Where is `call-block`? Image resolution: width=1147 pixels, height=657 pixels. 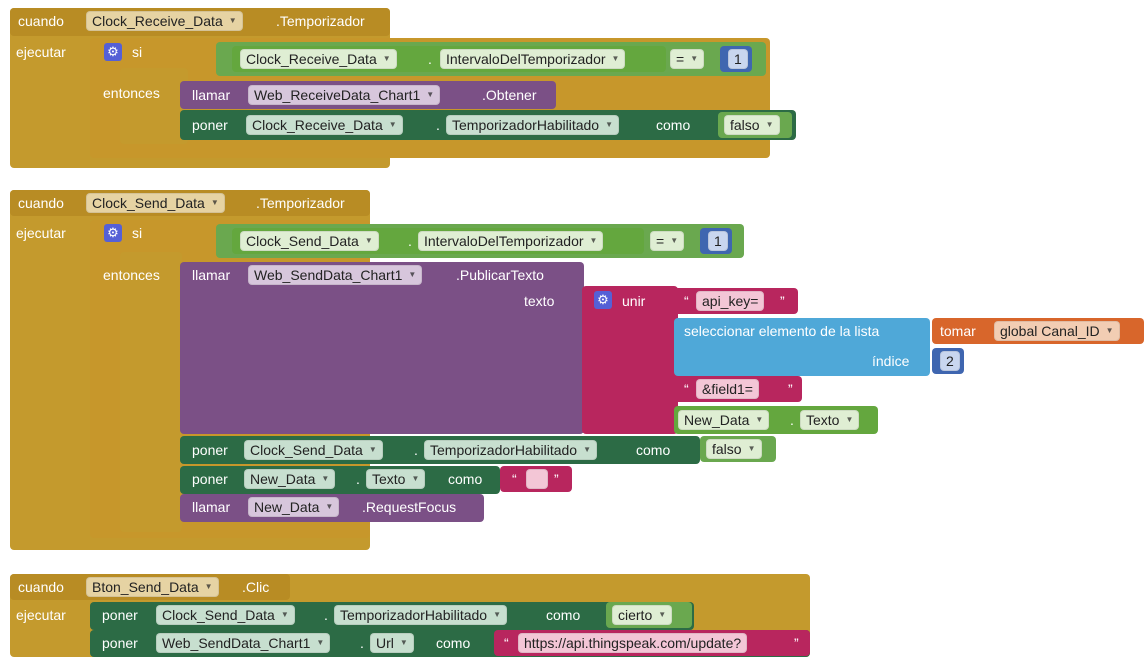
call-block is located at coordinates (382, 348).